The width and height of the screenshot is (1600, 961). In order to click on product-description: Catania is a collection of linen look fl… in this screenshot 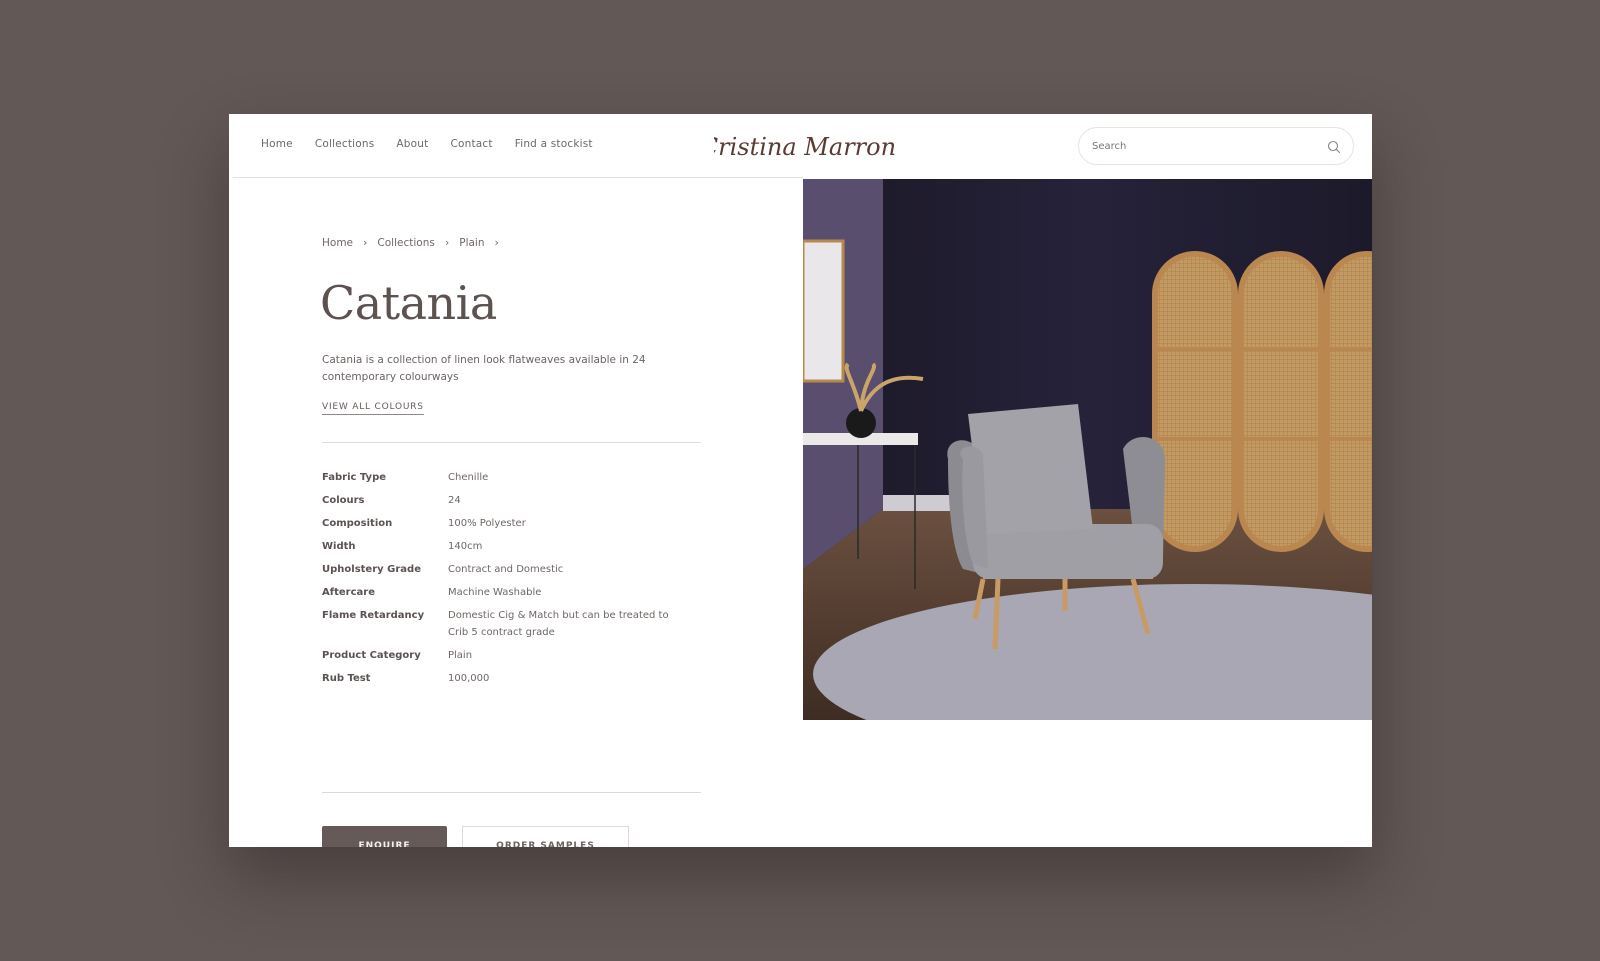, I will do `click(484, 368)`.